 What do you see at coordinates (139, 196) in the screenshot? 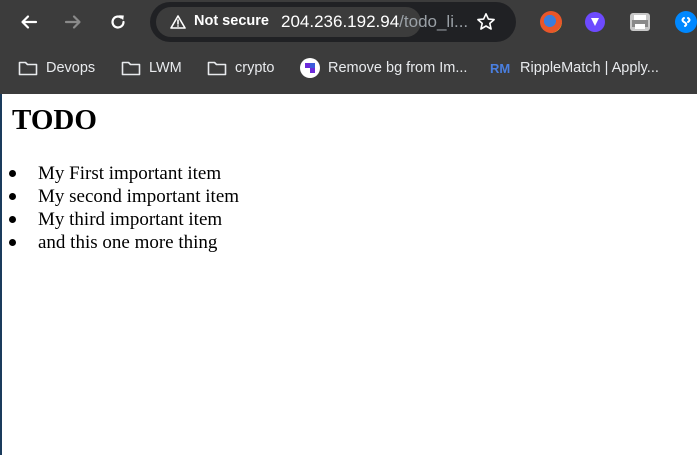
I see `list-item-text: My second important item` at bounding box center [139, 196].